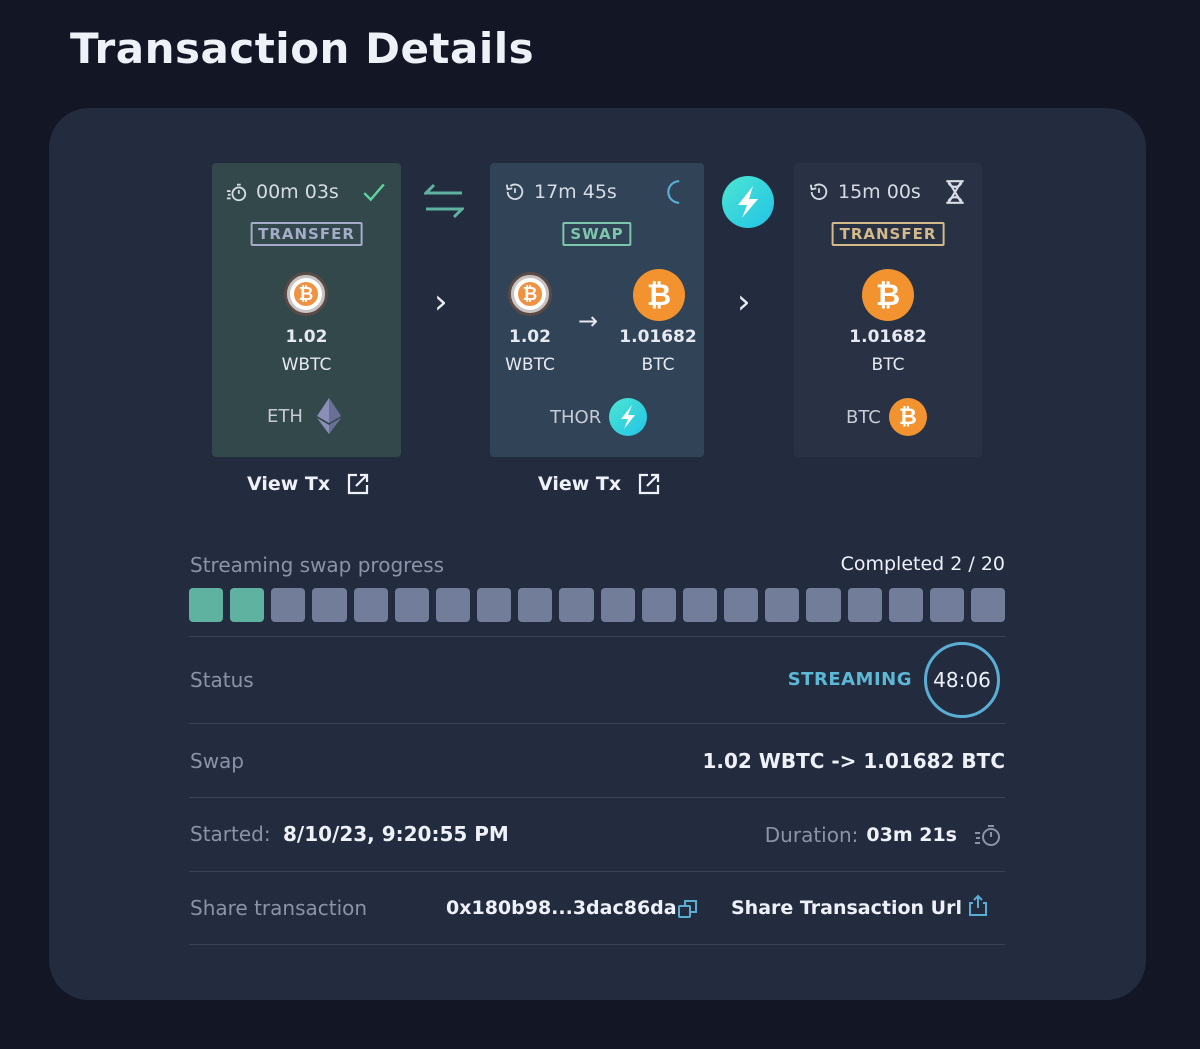 The width and height of the screenshot is (1200, 1049). What do you see at coordinates (849, 679) in the screenshot?
I see `status-badge: STREAMING` at bounding box center [849, 679].